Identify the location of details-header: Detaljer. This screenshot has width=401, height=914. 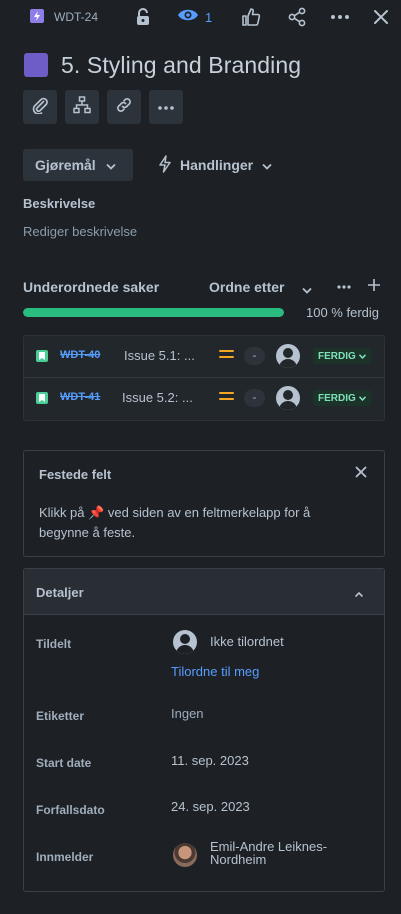
(204, 592).